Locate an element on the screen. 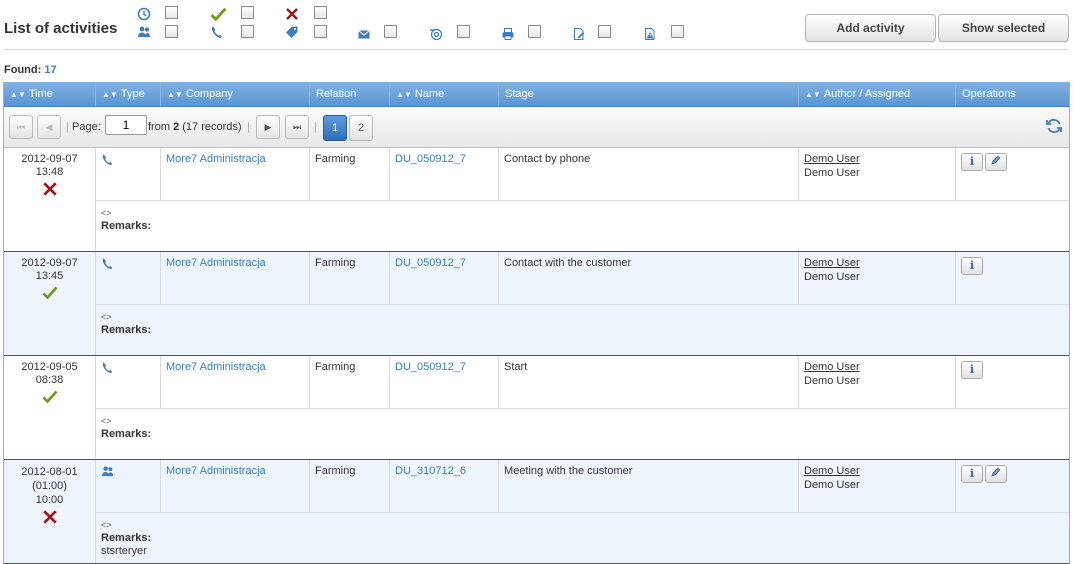 The width and height of the screenshot is (1074, 564). time-cell: 2012-09-05 08:38 is located at coordinates (50, 407).